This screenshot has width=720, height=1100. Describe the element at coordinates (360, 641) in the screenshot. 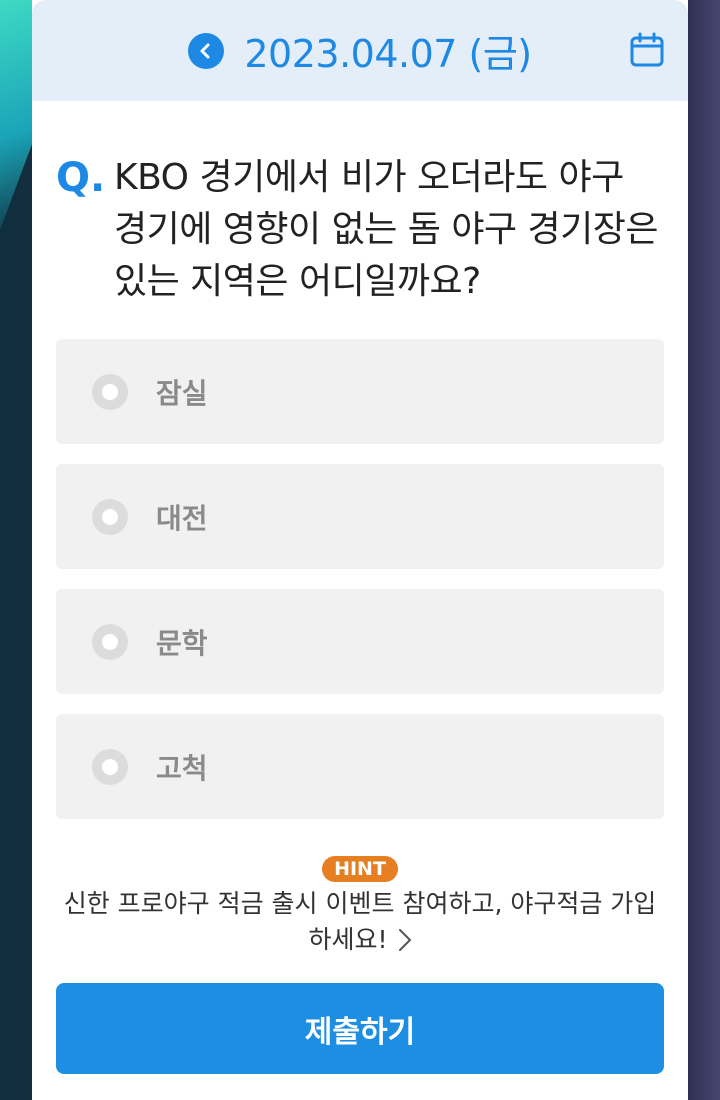

I see `option-item: 문학` at that location.